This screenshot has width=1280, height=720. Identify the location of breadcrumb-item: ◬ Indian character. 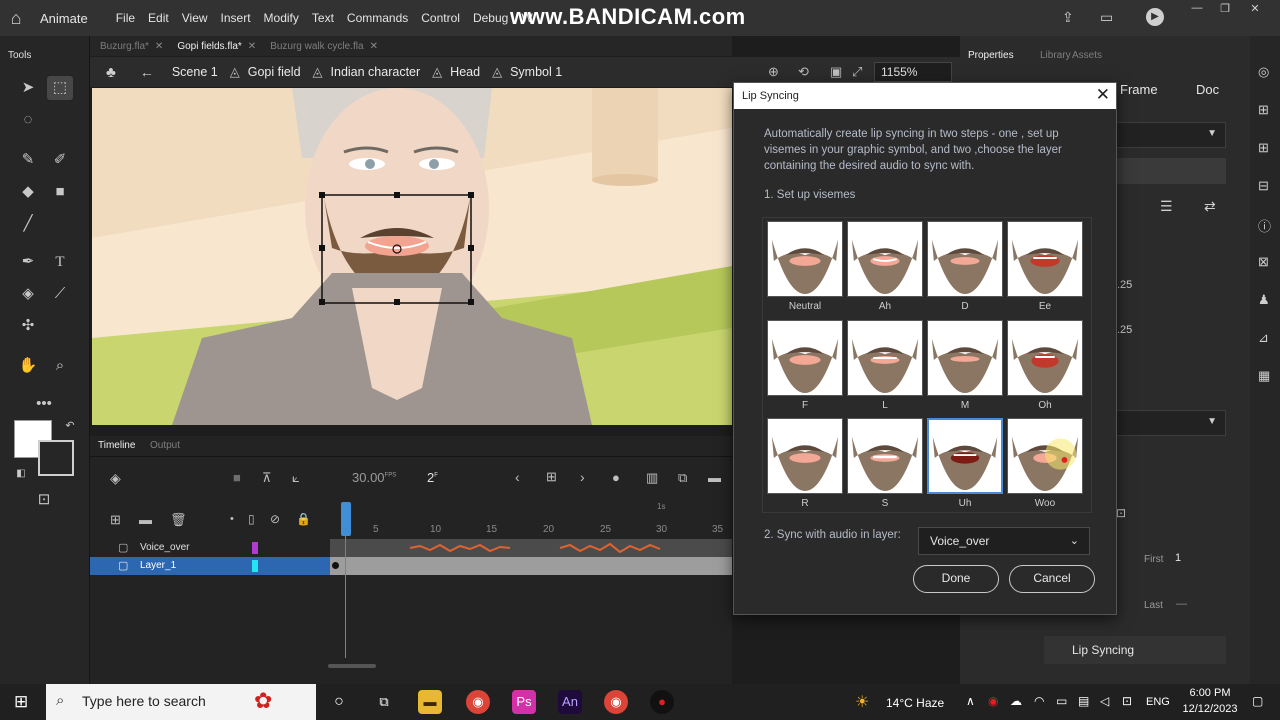
(367, 72).